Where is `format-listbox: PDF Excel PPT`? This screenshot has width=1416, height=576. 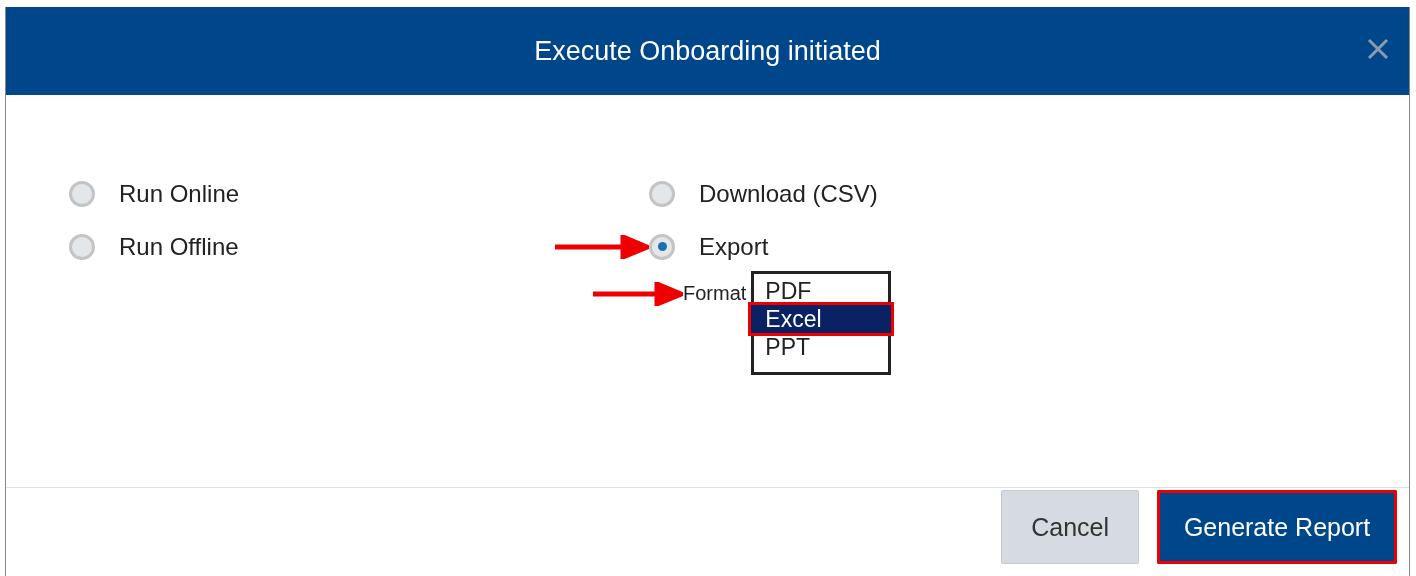
format-listbox: PDF Excel PPT is located at coordinates (821, 323).